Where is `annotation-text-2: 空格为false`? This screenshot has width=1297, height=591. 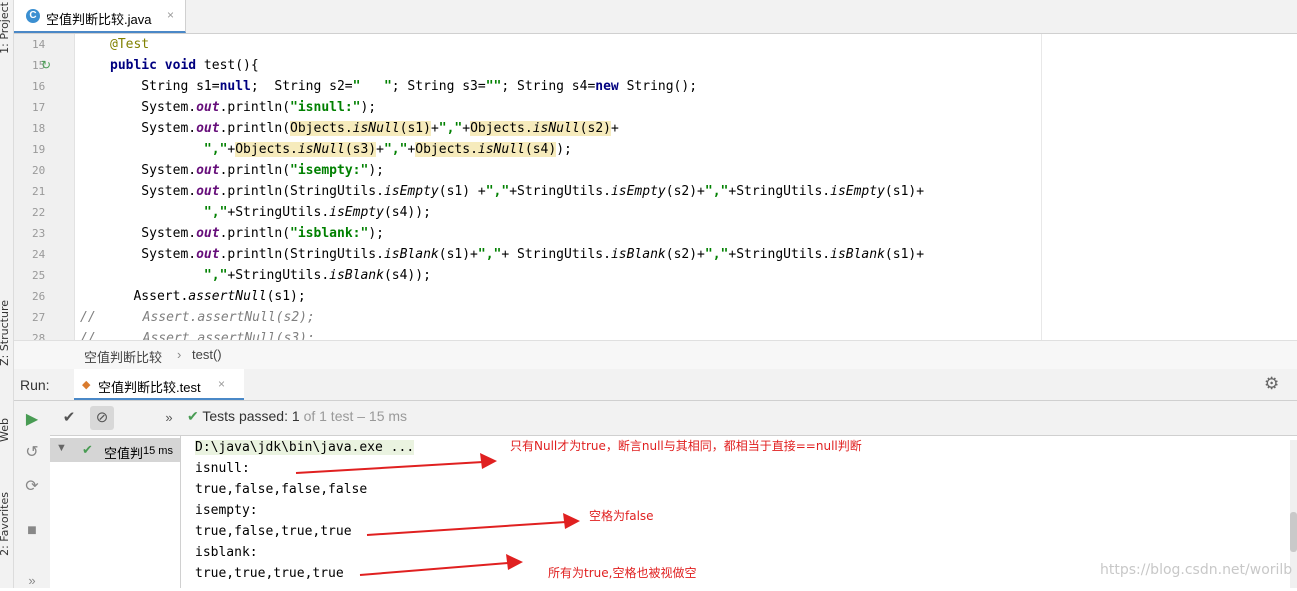
annotation-text-2: 空格为false is located at coordinates (621, 516).